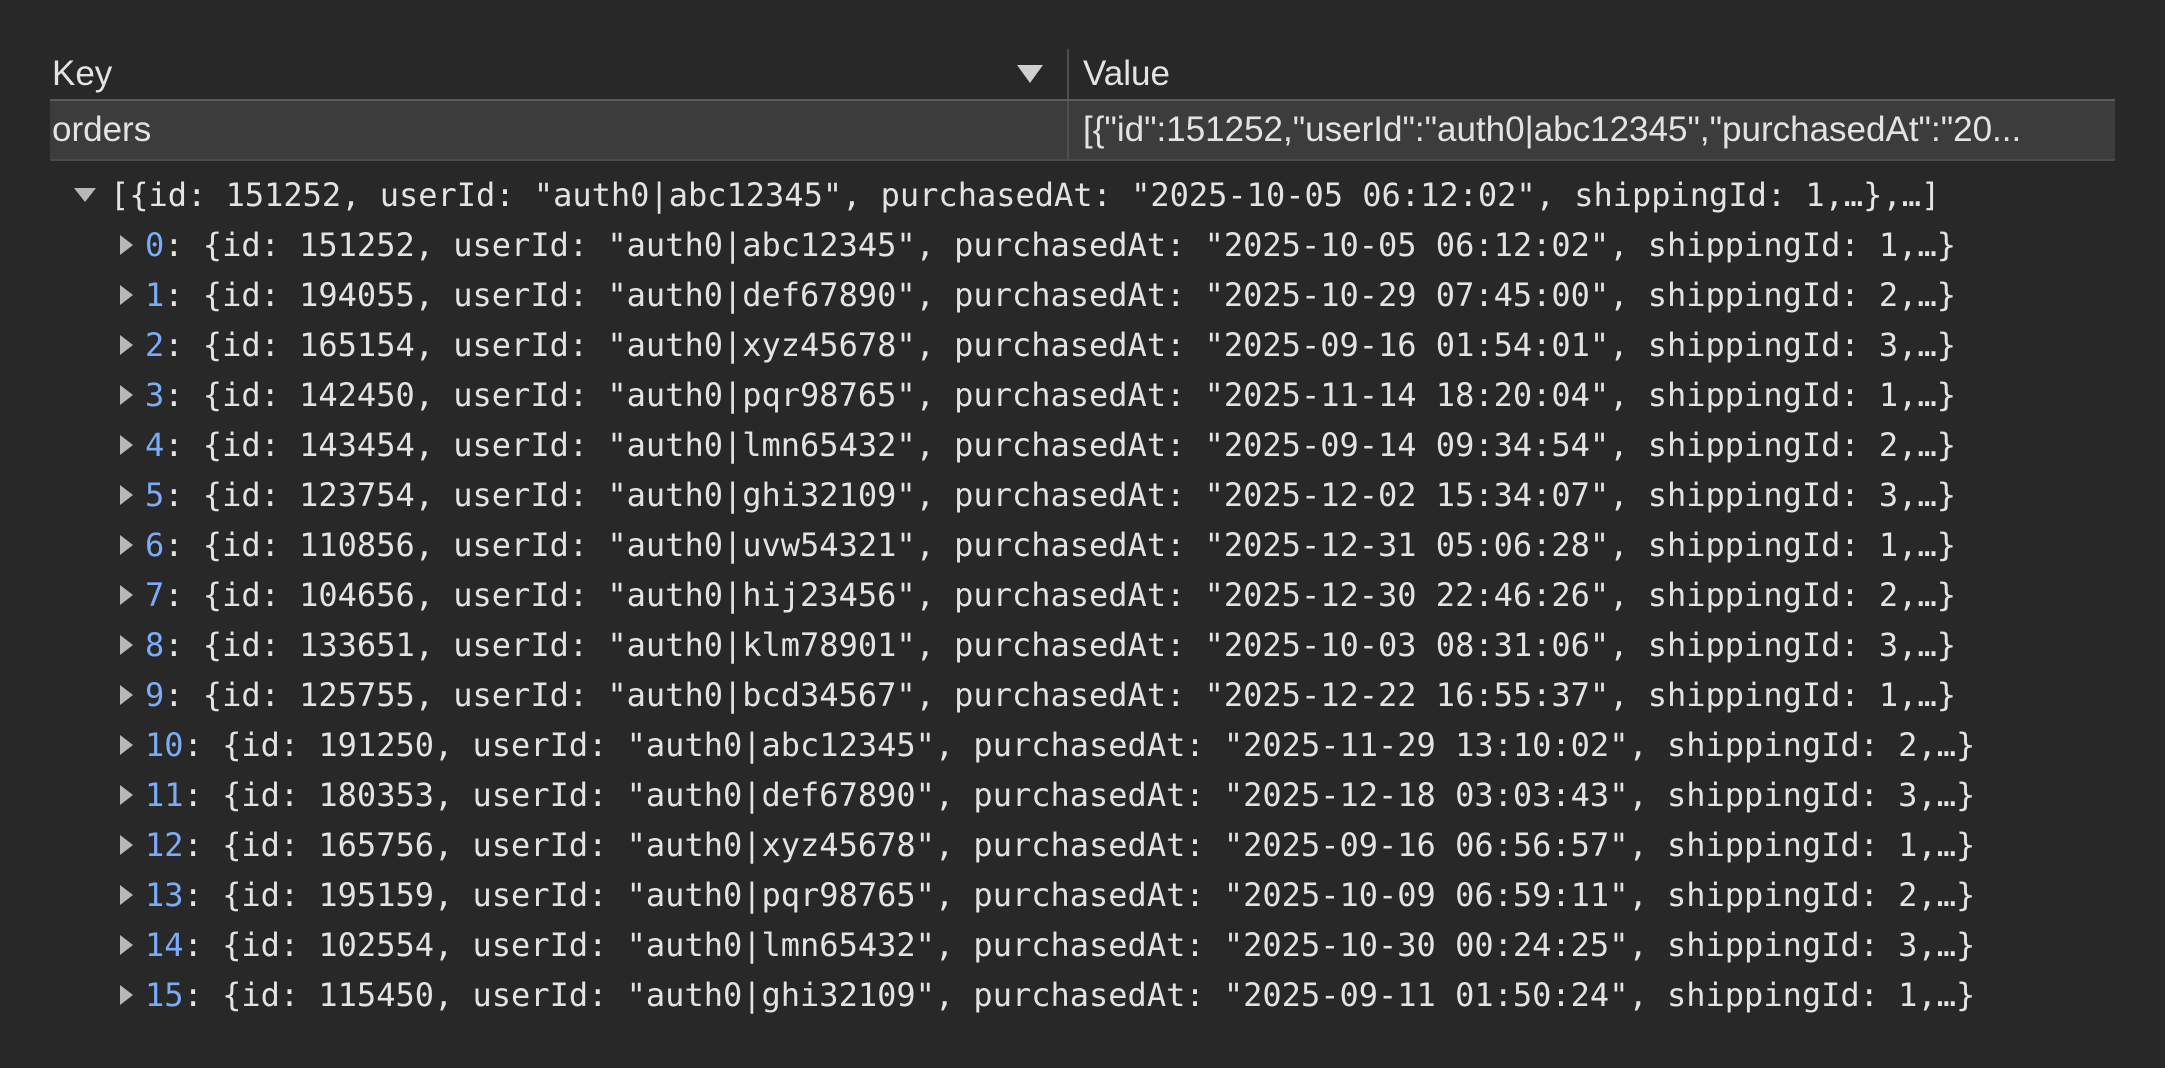 This screenshot has height=1068, width=2165. Describe the element at coordinates (164, 895) in the screenshot. I see `tree-item-index: 13` at that location.